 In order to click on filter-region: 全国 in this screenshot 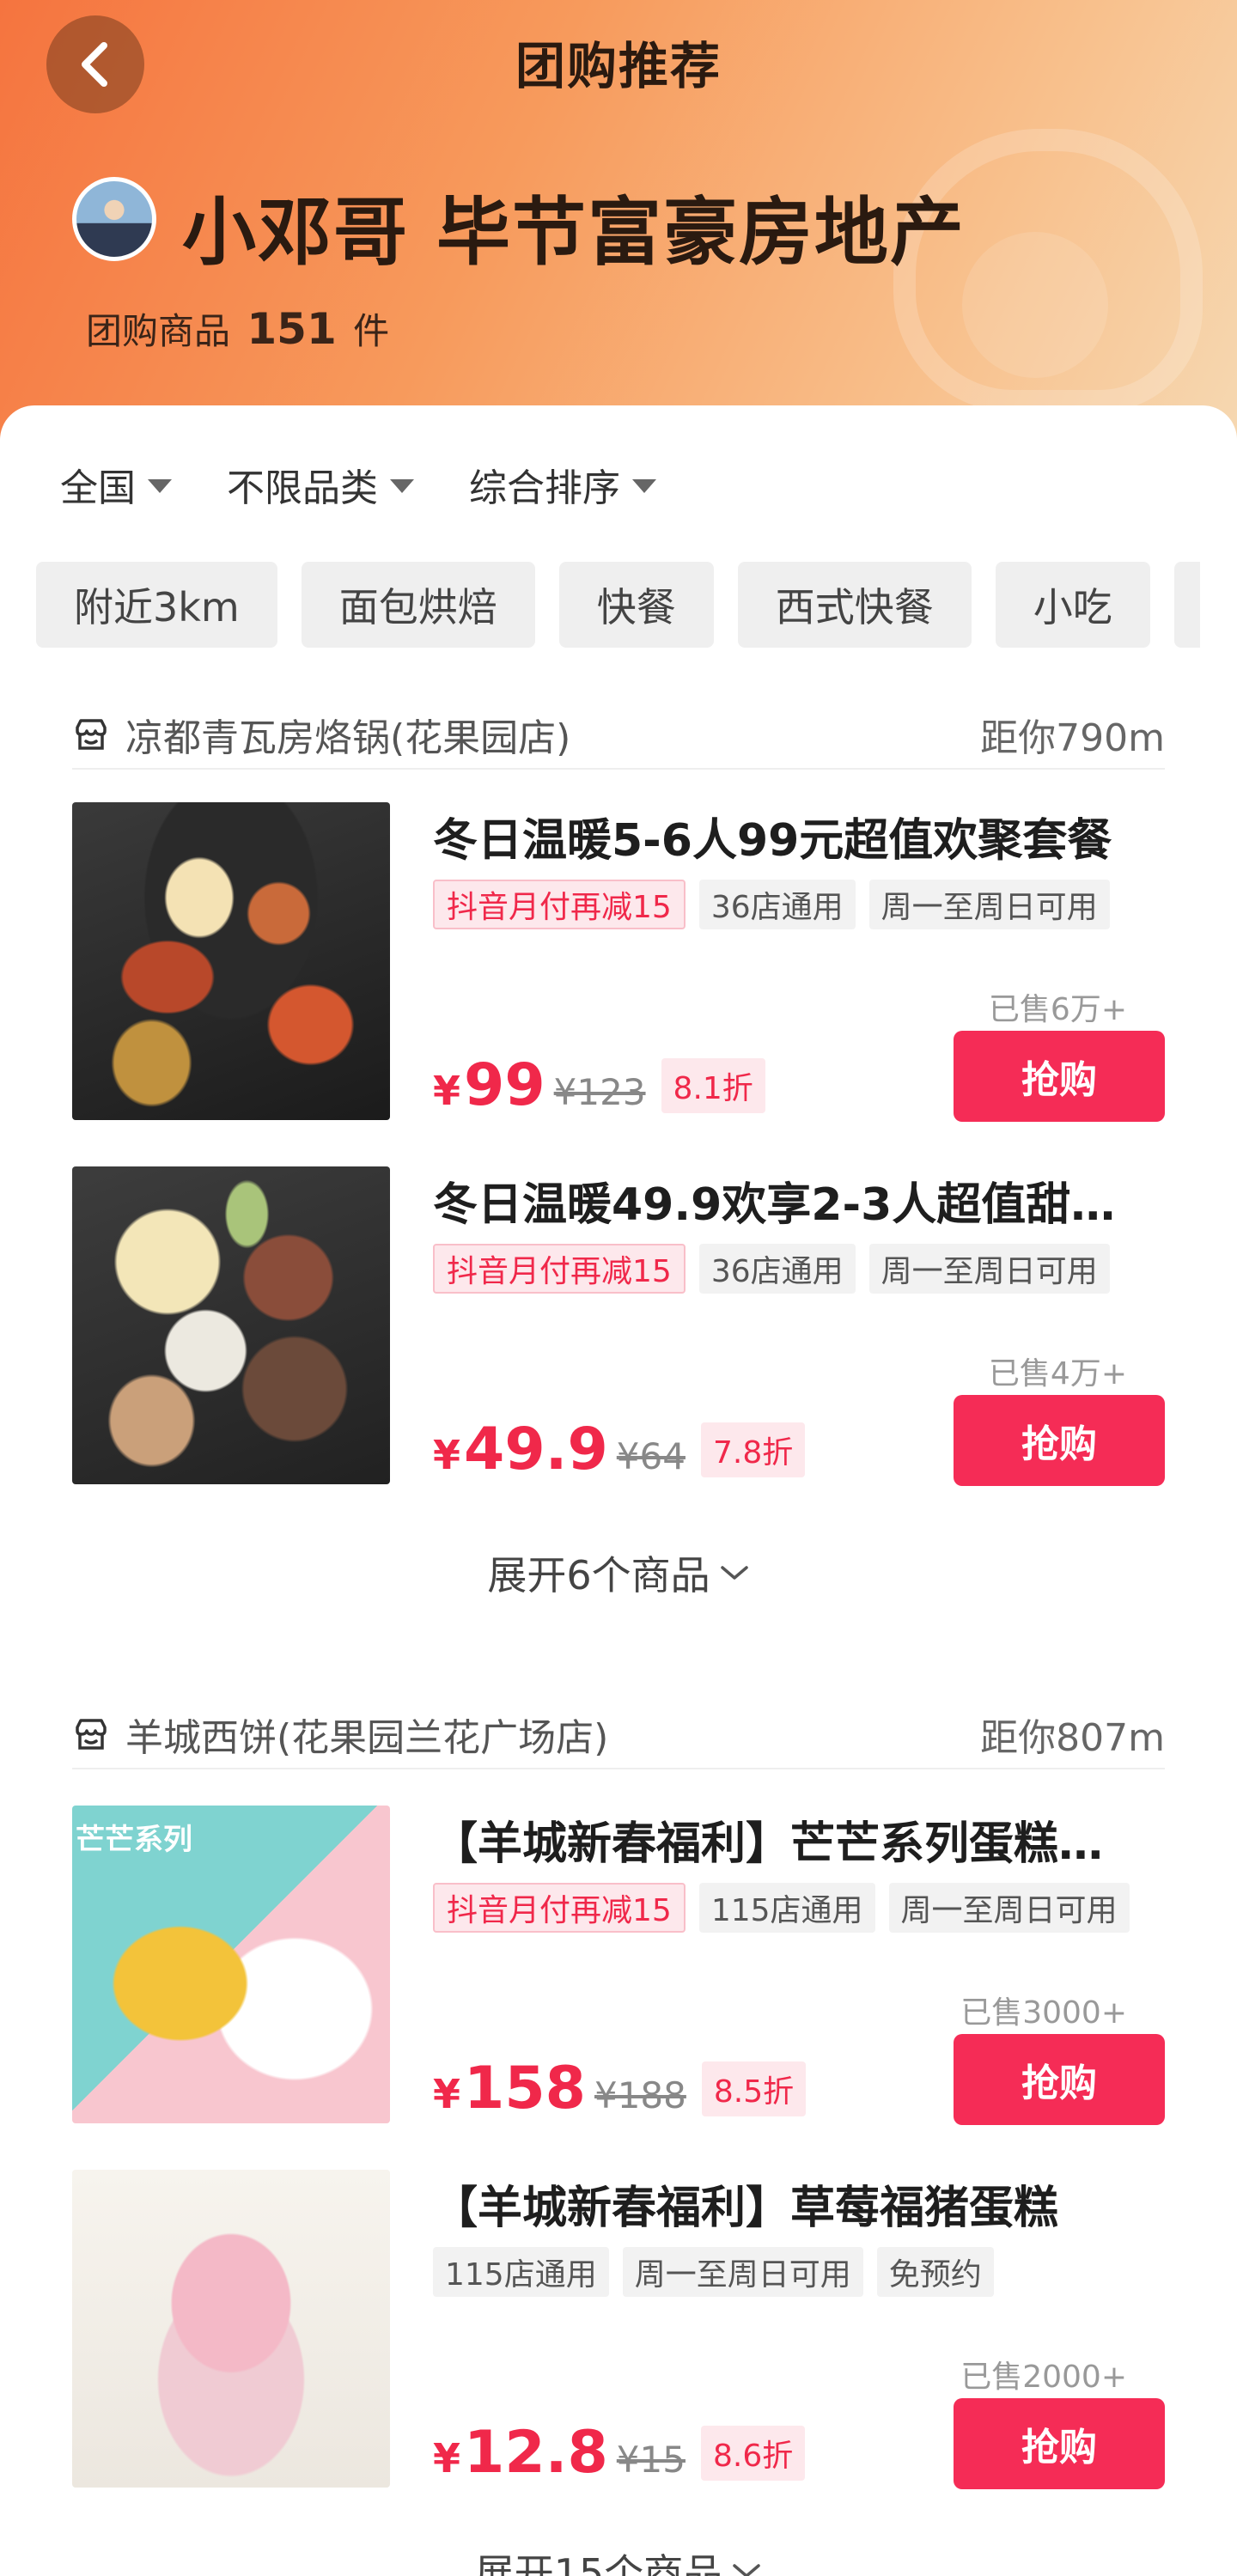, I will do `click(116, 484)`.